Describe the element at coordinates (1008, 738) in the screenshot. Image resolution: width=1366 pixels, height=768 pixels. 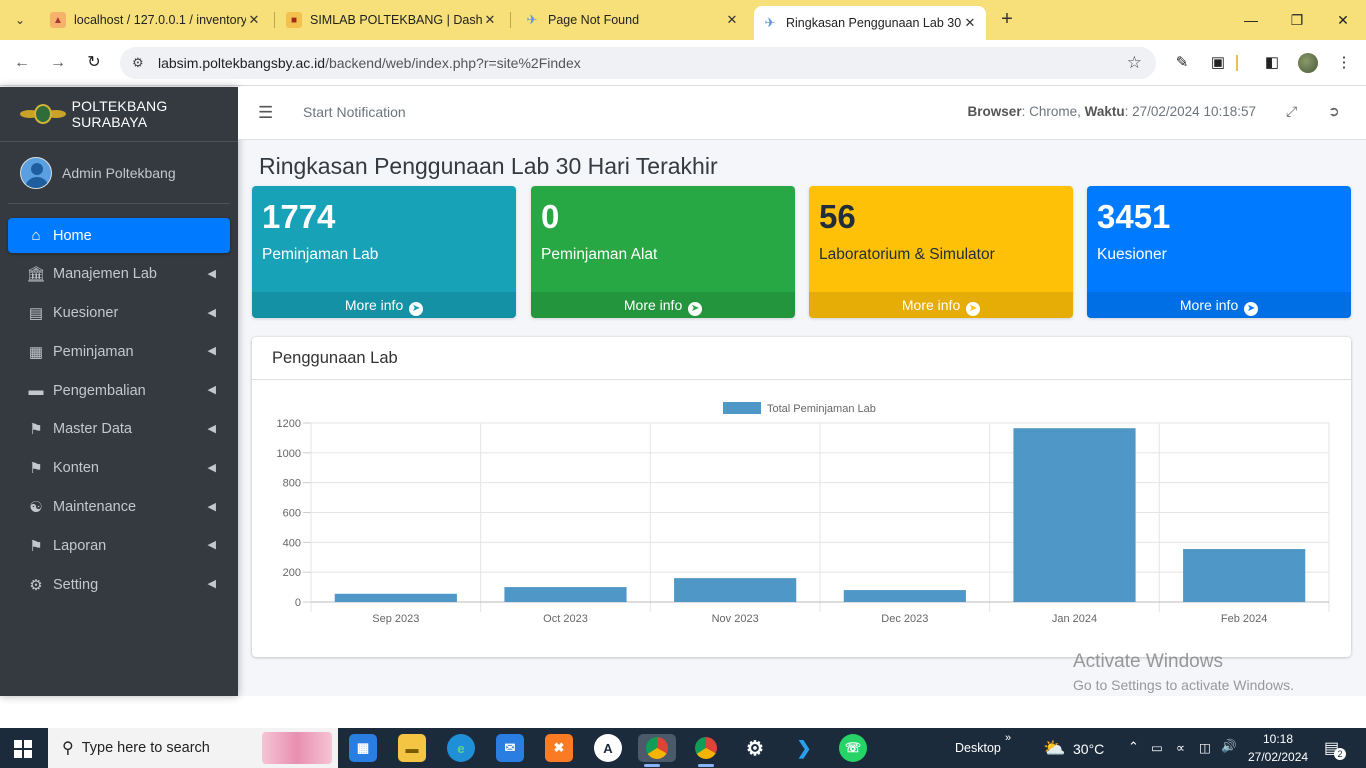
I see `chevron-double-right-icon: »` at that location.